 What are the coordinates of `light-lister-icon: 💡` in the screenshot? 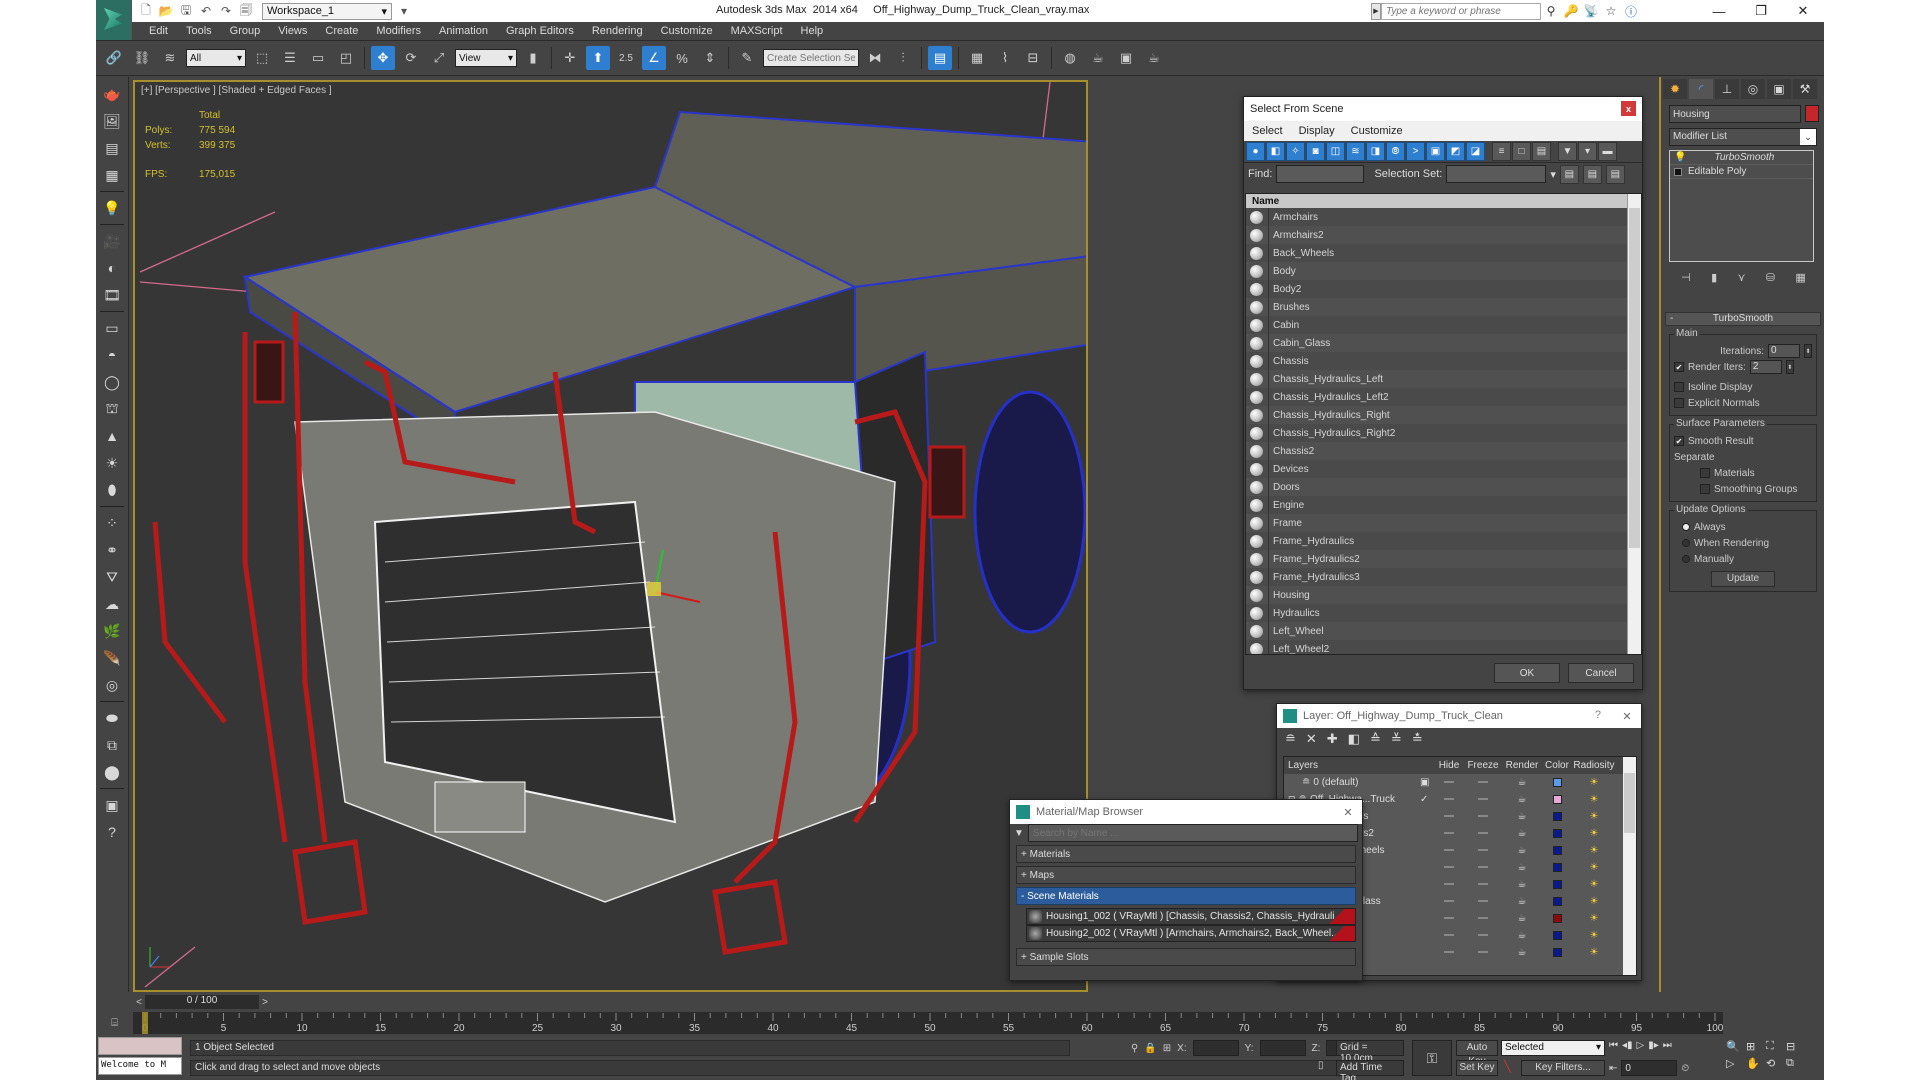 It's located at (112, 208).